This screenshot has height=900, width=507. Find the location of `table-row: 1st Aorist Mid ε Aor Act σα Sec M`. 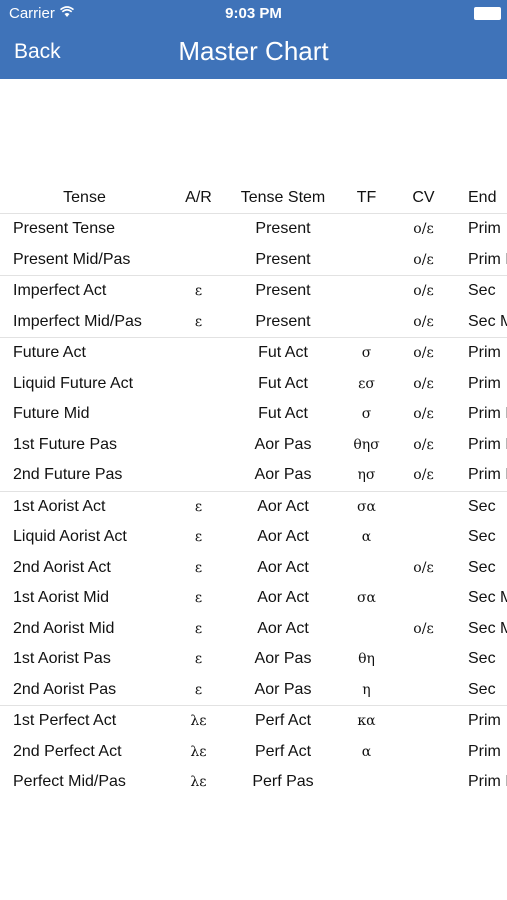

table-row: 1st Aorist Mid ε Aor Act σα Sec M is located at coordinates (253, 598).